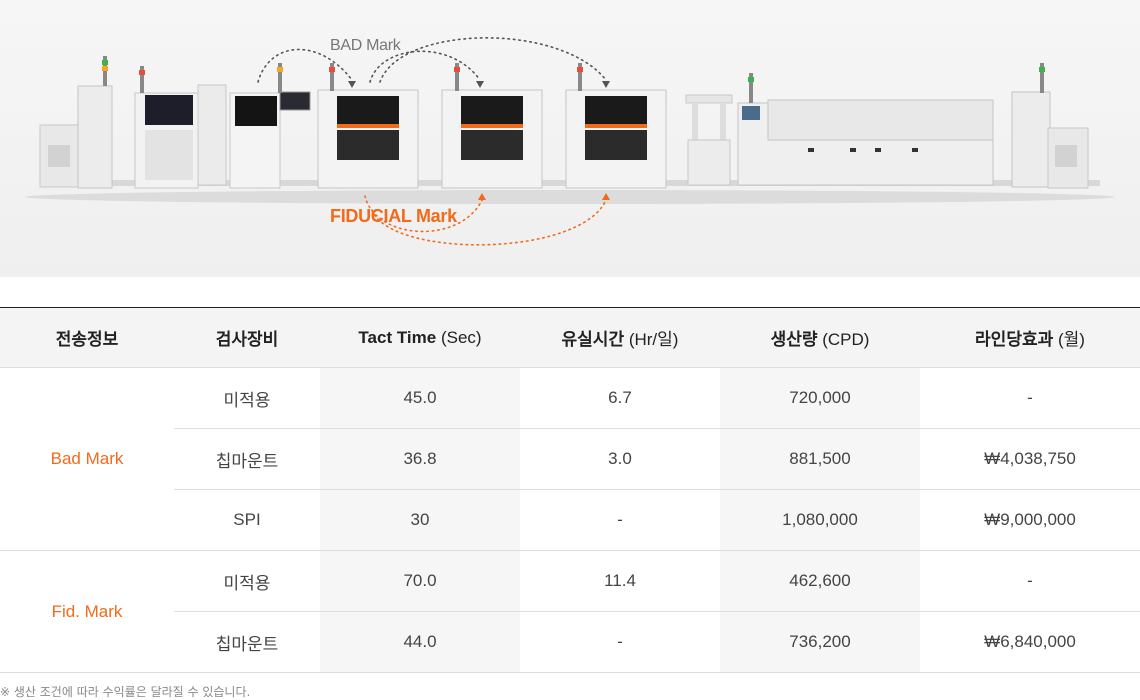 The width and height of the screenshot is (1140, 700). I want to click on bad-mark-label: BAD Mark, so click(365, 45).